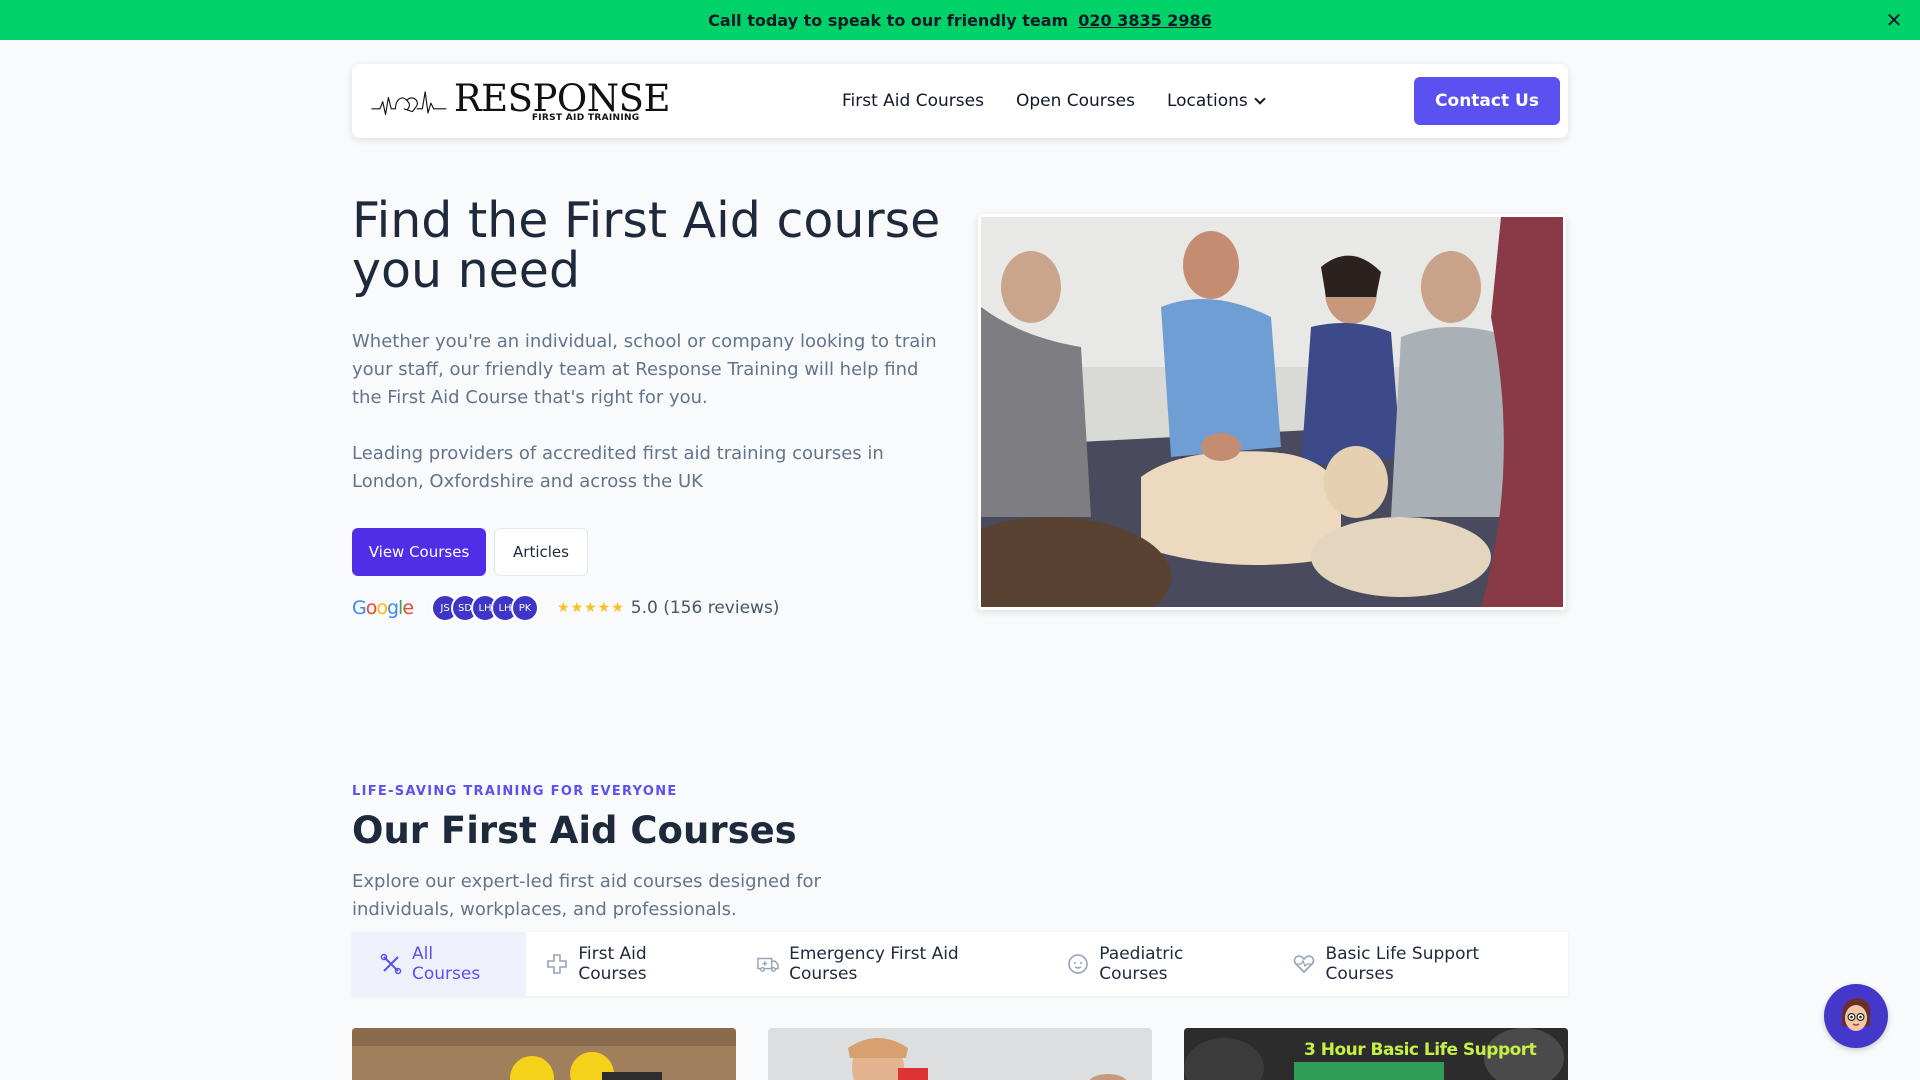 This screenshot has width=1920, height=1080. I want to click on nav-links: First Aid Courses Open Courses Locations, so click(1054, 101).